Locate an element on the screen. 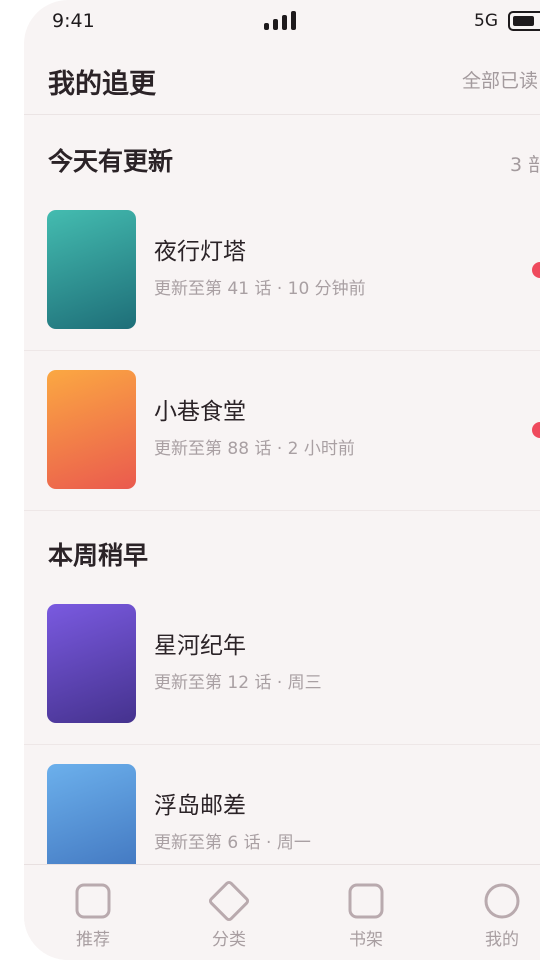 The height and width of the screenshot is (960, 540). comic-title: 夜行灯塔 is located at coordinates (200, 252).